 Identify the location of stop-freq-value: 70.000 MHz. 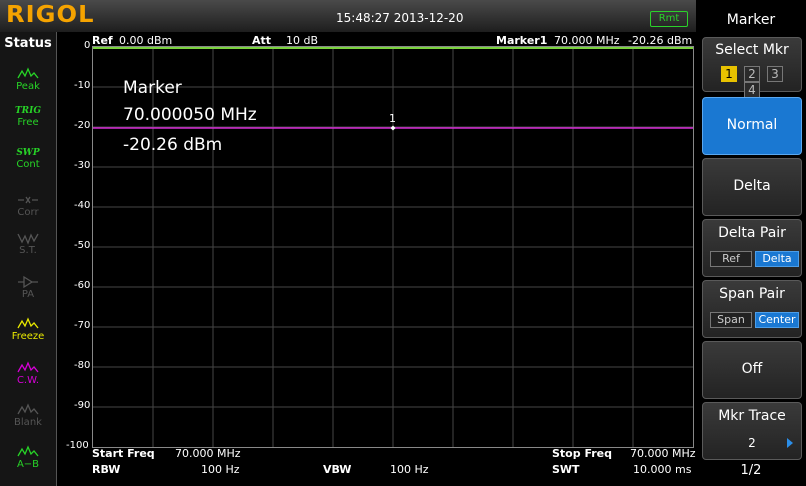
(663, 453).